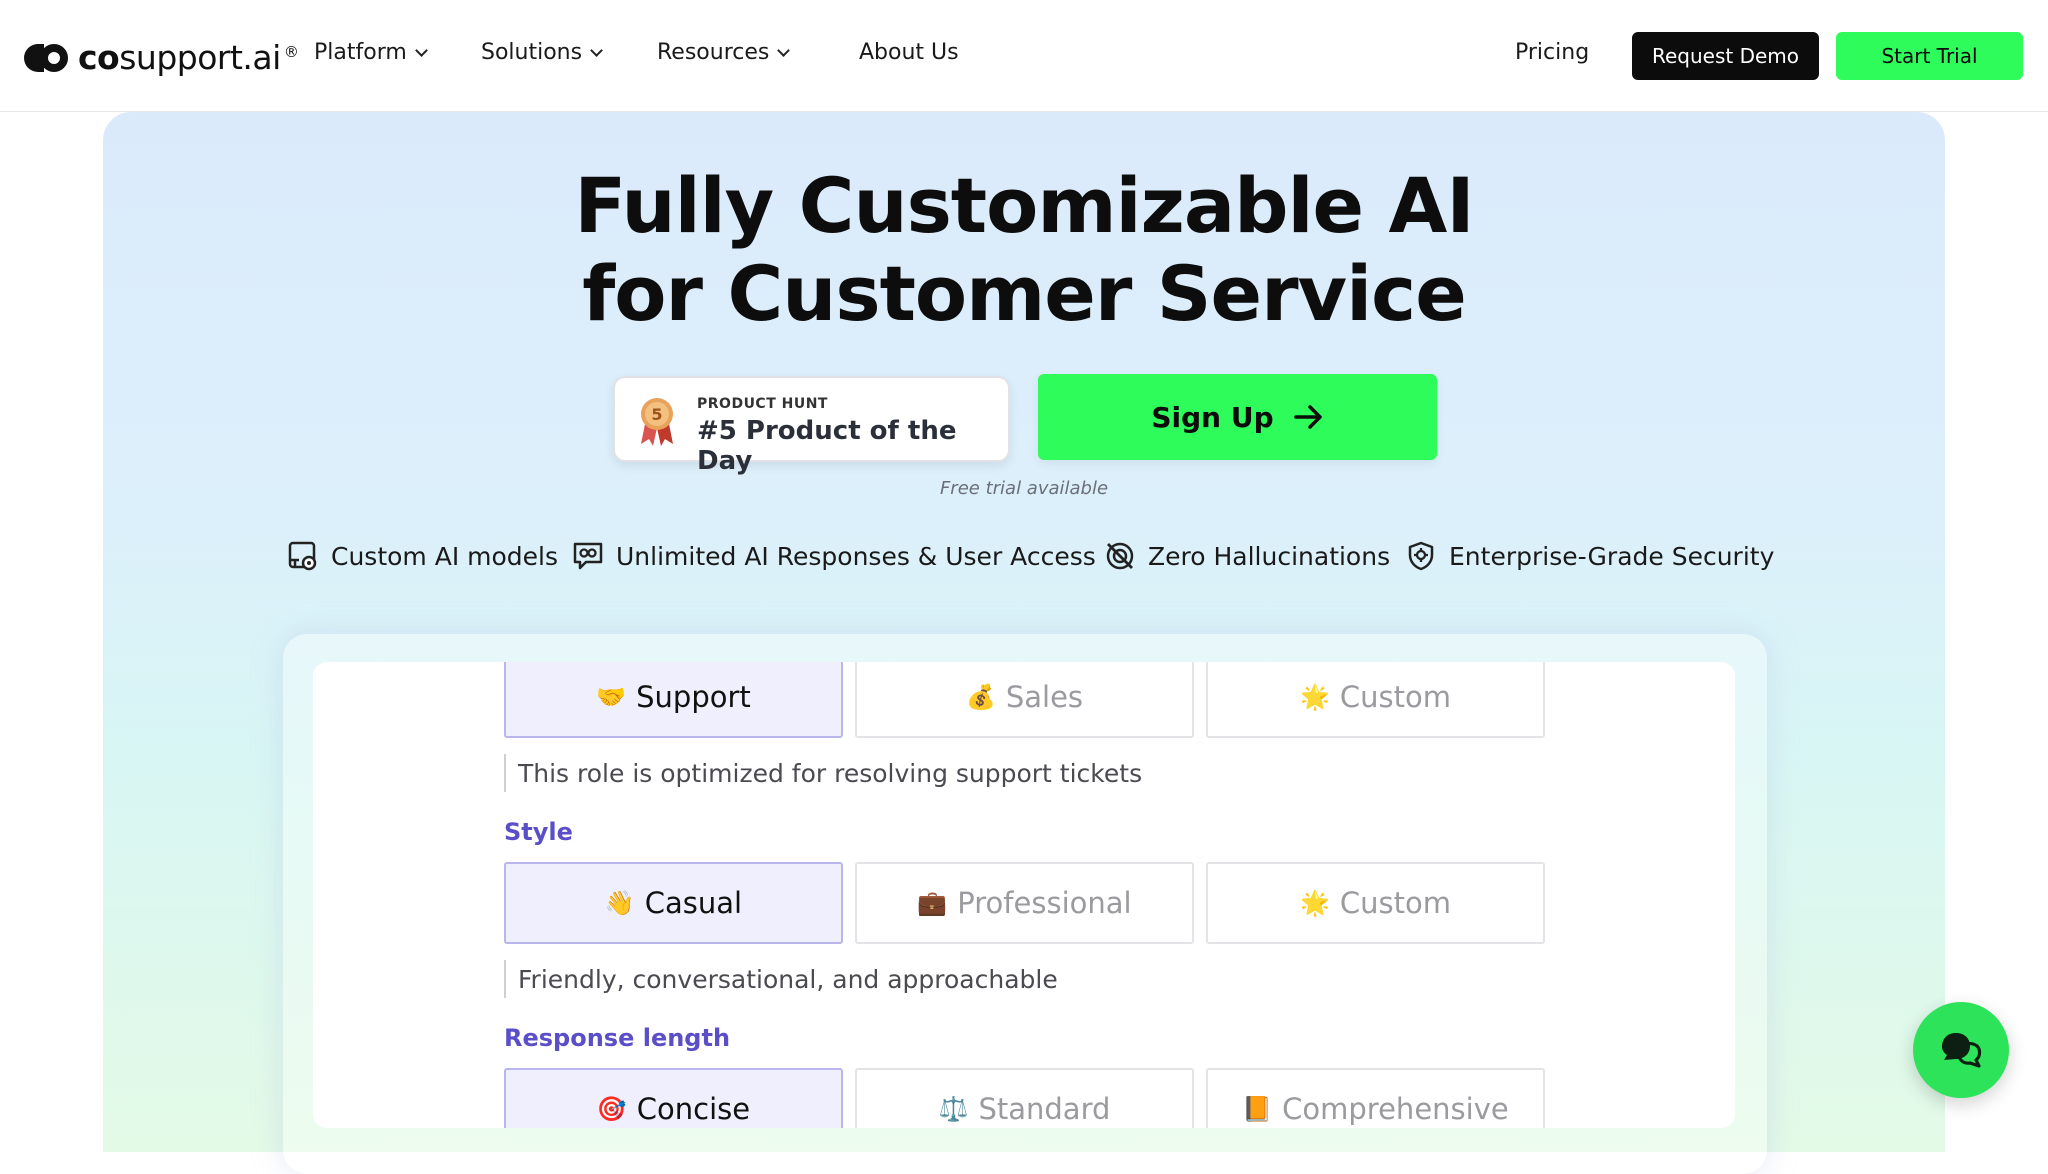  I want to click on nav-about-label: About Us, so click(909, 52).